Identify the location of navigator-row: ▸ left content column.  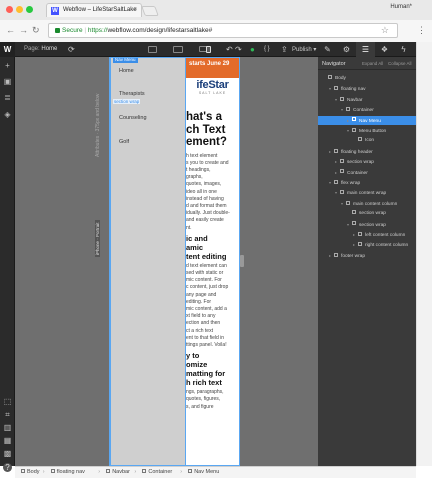
(367, 234).